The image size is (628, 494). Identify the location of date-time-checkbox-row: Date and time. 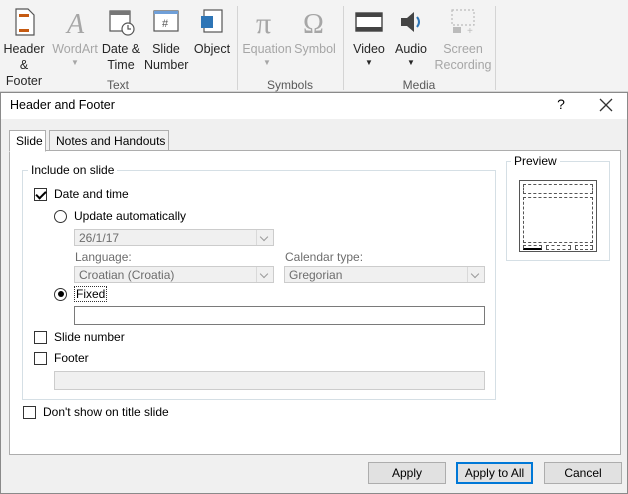
(81, 194).